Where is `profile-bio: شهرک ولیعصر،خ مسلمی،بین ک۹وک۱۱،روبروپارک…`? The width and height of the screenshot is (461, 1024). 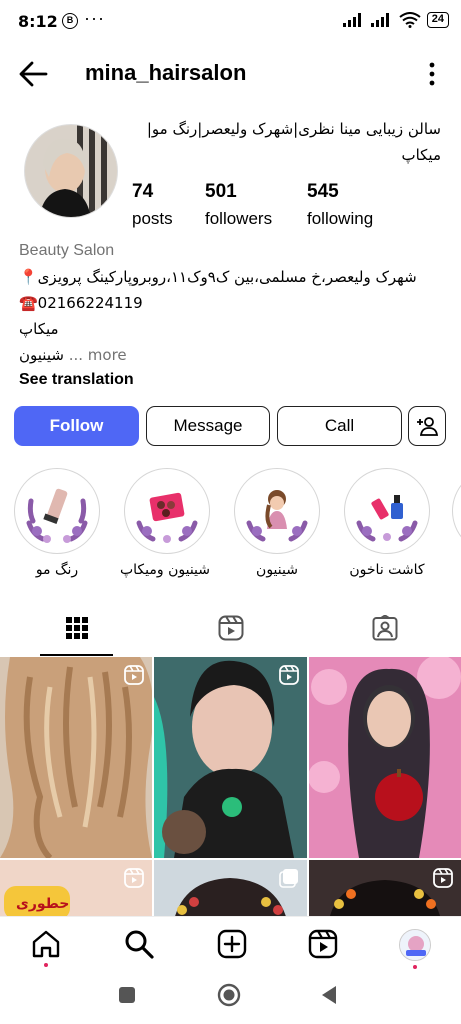 profile-bio: شهرک ولیعصر،خ مسلمی،بین ک۹وک۱۱،روبروپارک… is located at coordinates (234, 316).